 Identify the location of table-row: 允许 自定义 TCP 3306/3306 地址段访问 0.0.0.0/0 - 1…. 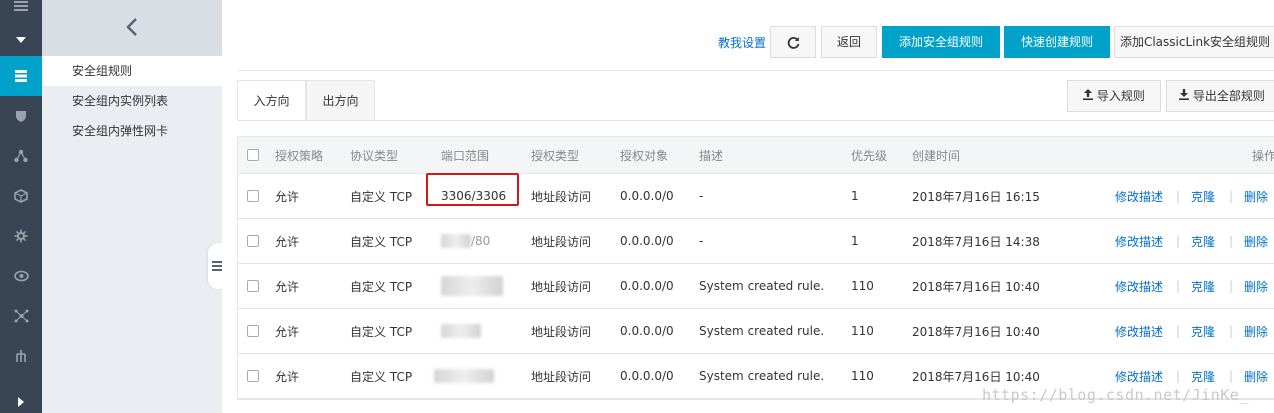
(756, 196).